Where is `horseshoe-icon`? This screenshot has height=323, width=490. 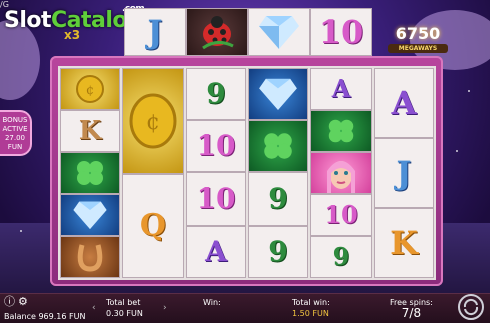
horseshoe-icon is located at coordinates (90, 258).